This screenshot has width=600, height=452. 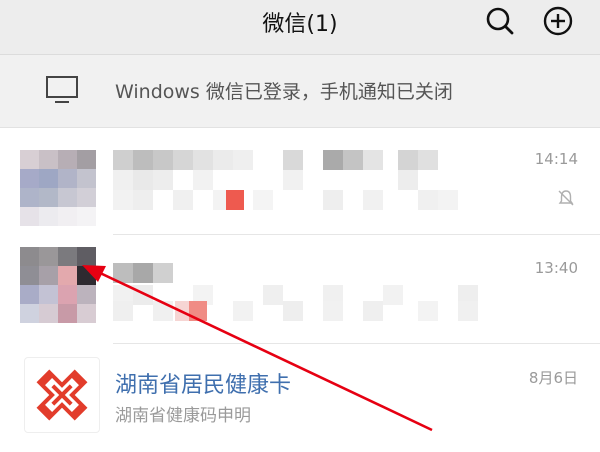 What do you see at coordinates (284, 92) in the screenshot?
I see `banner-text: Windows 微信已登录，手机通知已关闭` at bounding box center [284, 92].